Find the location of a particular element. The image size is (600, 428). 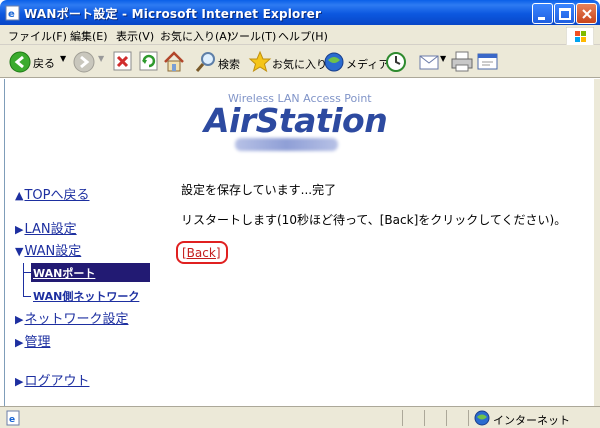

forward-arrow-icon is located at coordinates (84, 62).